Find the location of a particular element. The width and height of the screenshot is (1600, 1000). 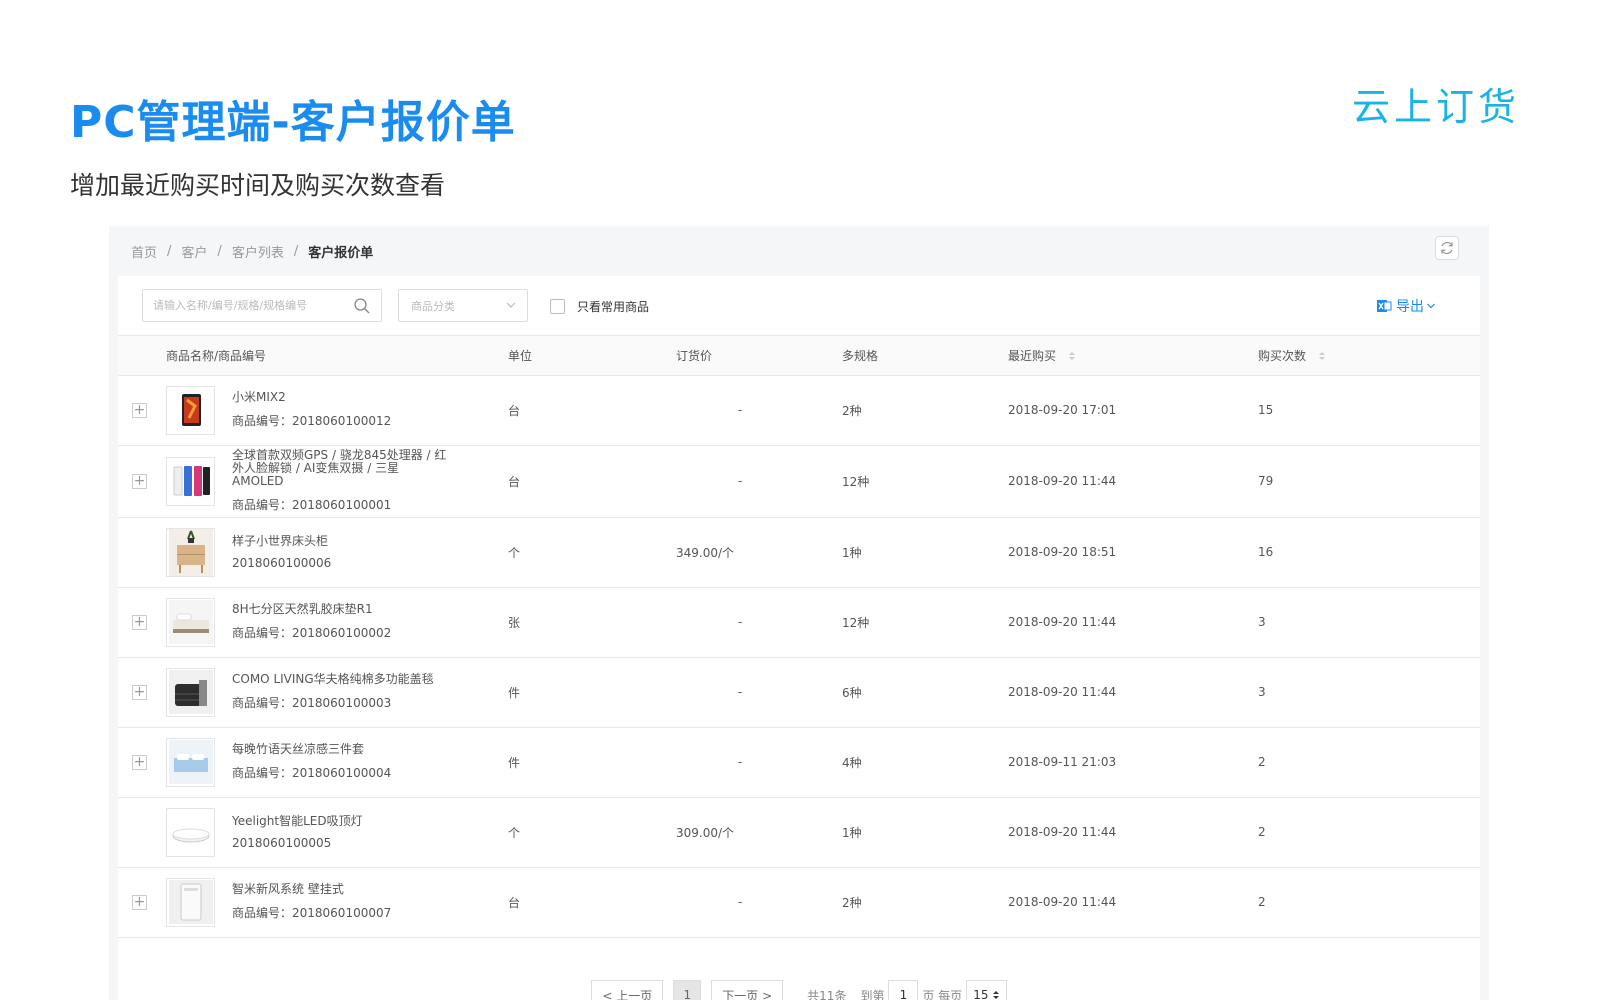

product-cell: 小米MIX2 商品编号：2018060100012 is located at coordinates (337, 410).